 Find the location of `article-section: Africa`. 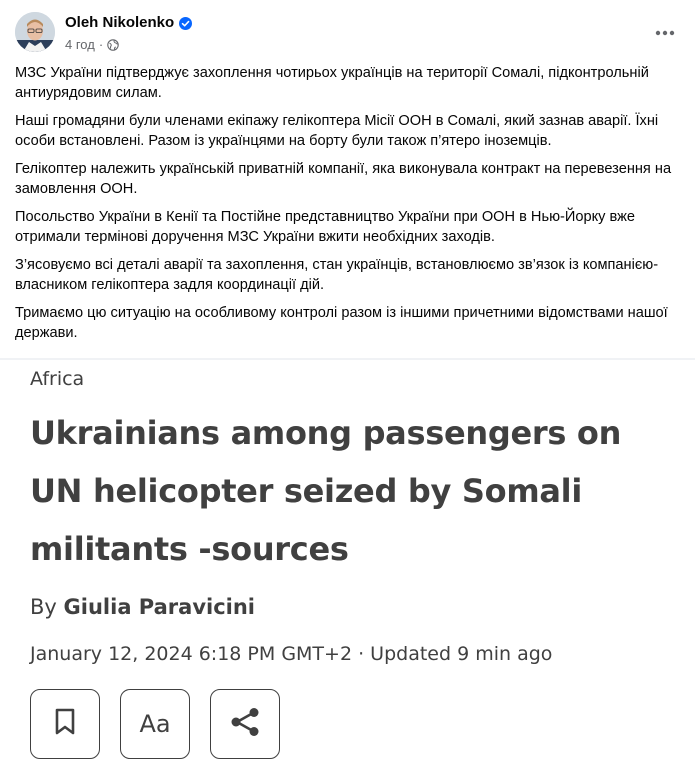

article-section: Africa is located at coordinates (350, 379).